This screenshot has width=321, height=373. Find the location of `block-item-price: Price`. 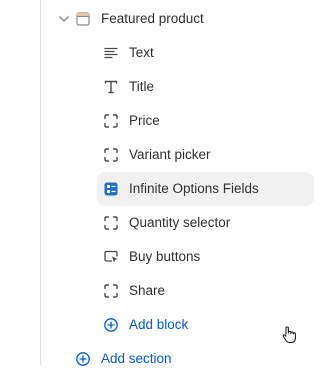

block-item-price: Price is located at coordinates (205, 121).